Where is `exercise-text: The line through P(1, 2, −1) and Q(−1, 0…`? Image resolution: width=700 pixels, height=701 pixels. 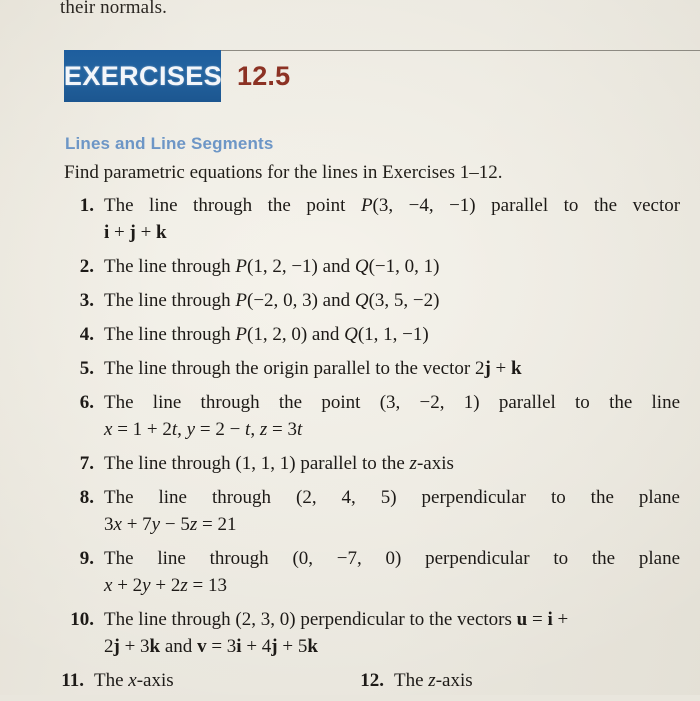
exercise-text: The line through P(1, 2, −1) and Q(−1, 0… is located at coordinates (392, 266).